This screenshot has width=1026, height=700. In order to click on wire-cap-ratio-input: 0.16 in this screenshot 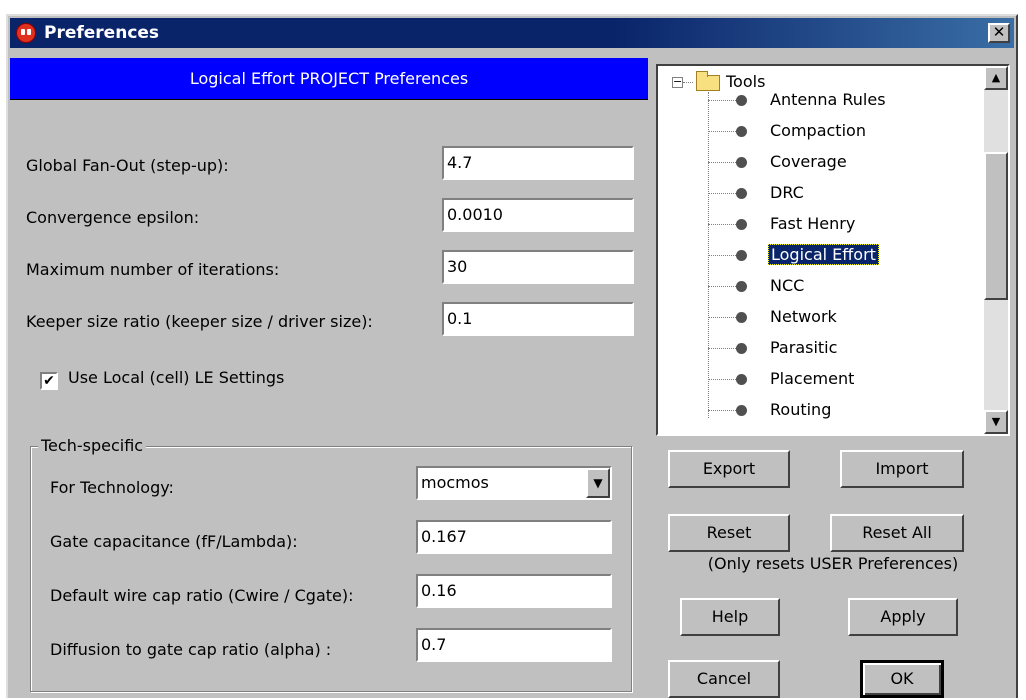, I will do `click(514, 591)`.